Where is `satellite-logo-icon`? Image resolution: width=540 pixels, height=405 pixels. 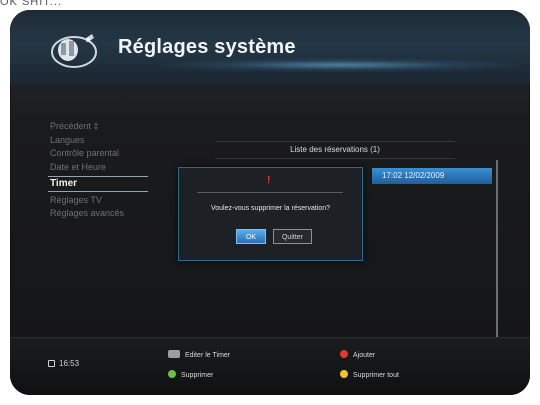
satellite-logo-icon is located at coordinates (74, 51).